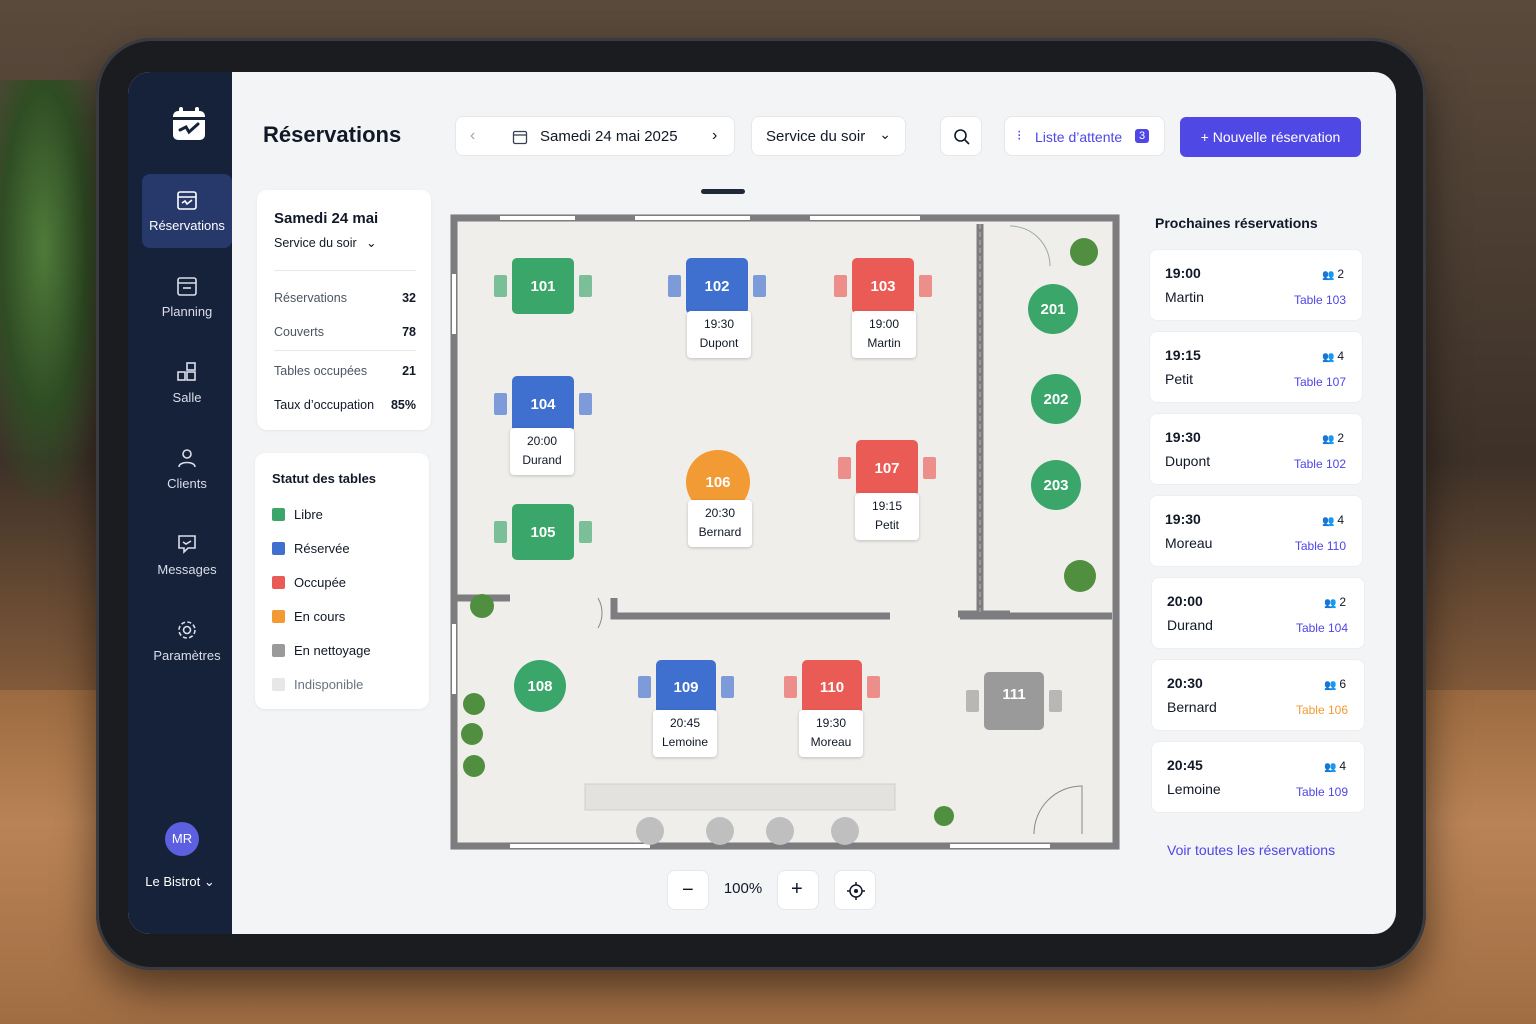 This screenshot has width=1536, height=1024. I want to click on plus-icon: +, so click(1206, 137).